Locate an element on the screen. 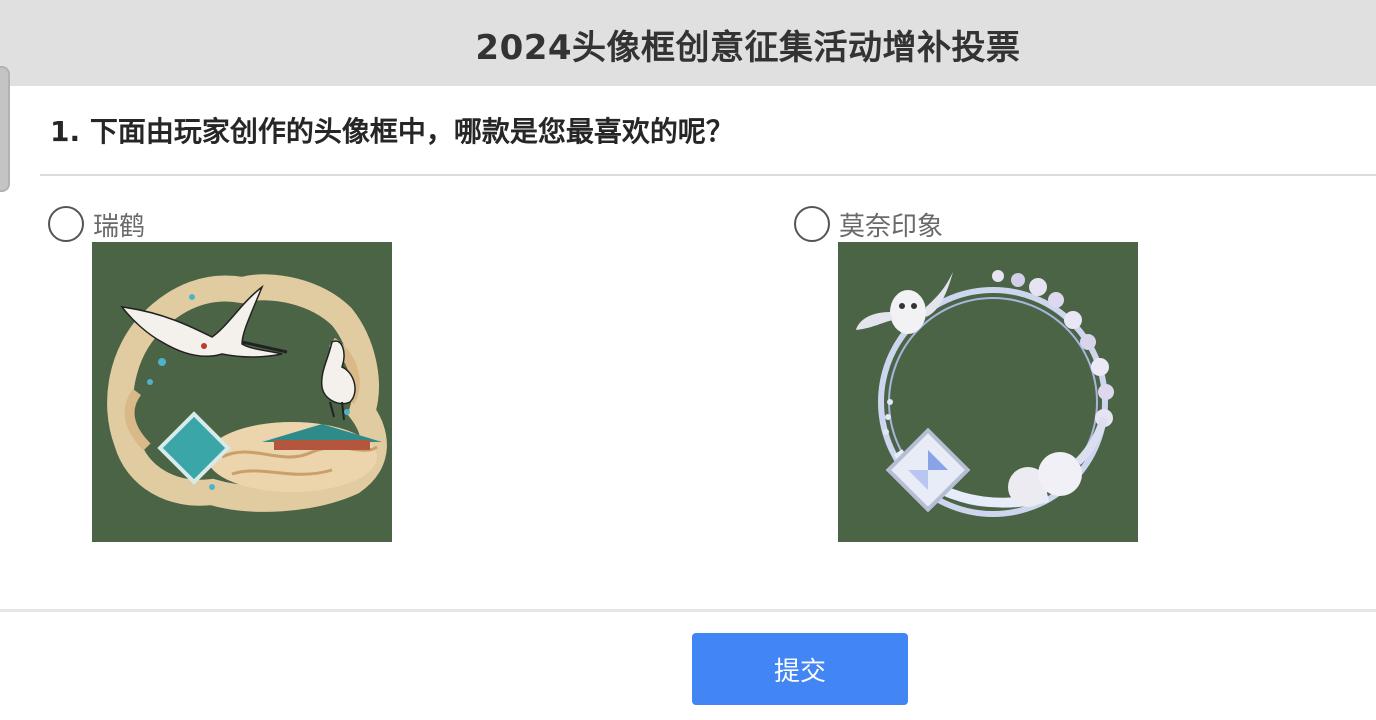  submit-button: 提交 is located at coordinates (800, 669).